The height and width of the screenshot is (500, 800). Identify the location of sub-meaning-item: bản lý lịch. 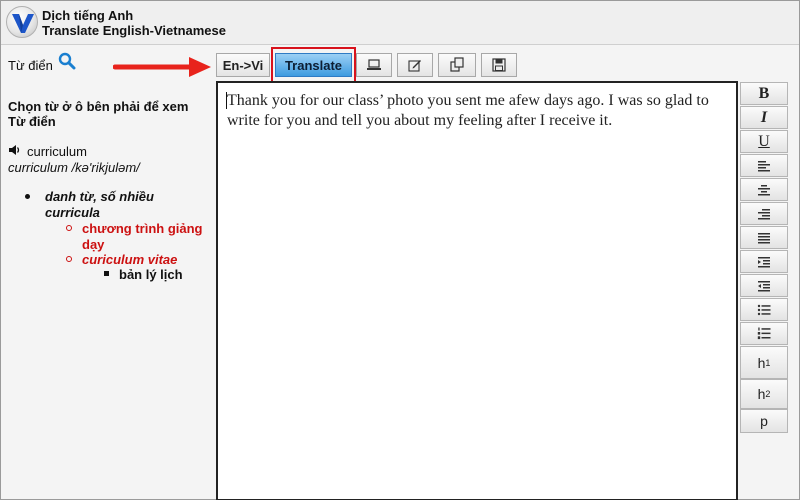
(151, 274).